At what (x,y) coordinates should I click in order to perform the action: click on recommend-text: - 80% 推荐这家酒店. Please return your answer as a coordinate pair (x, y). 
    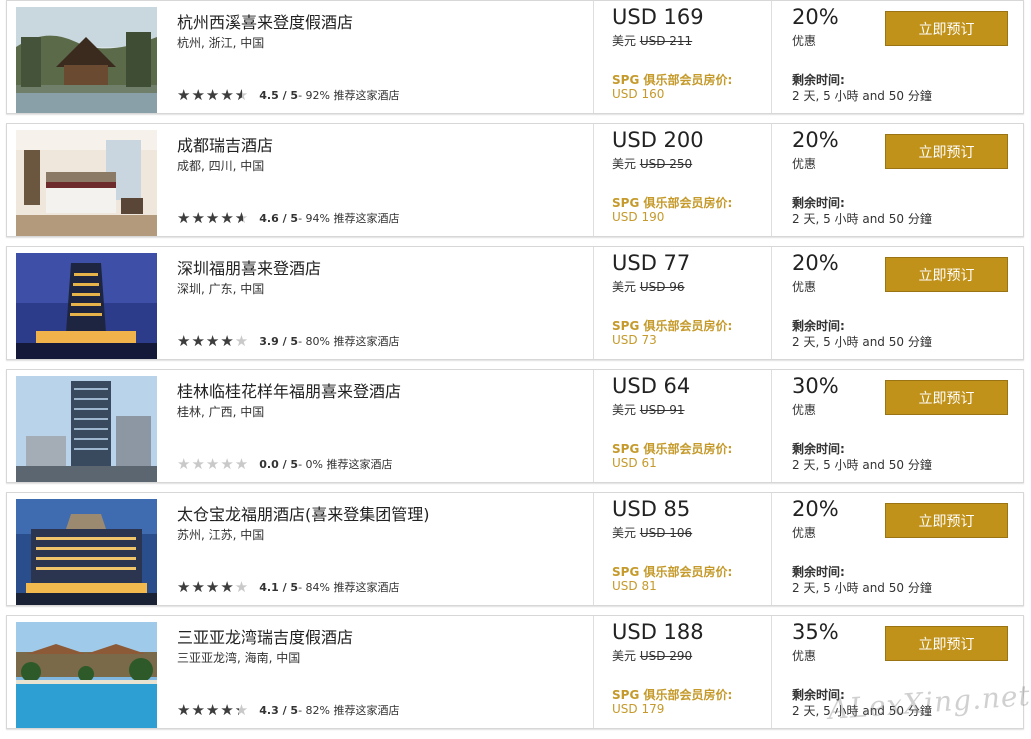
    Looking at the image, I should click on (349, 341).